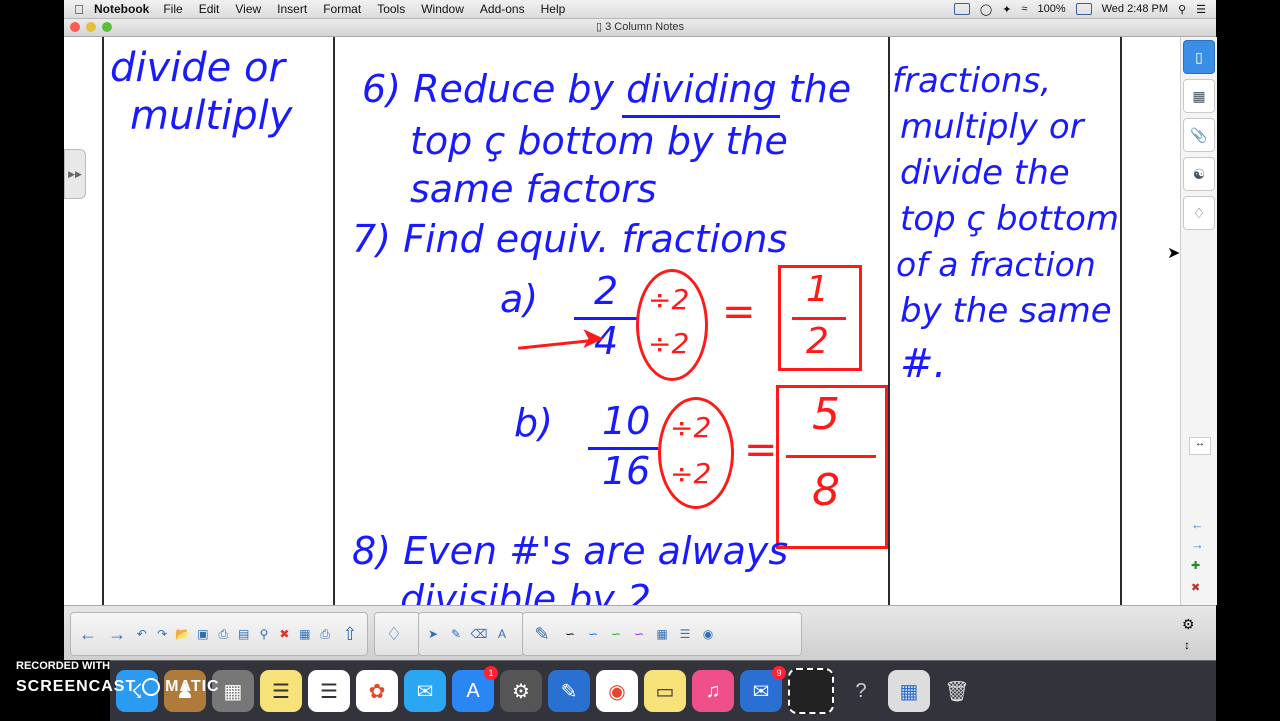 Image resolution: width=1280 pixels, height=721 pixels. I want to click on text-icon: A, so click(502, 634).